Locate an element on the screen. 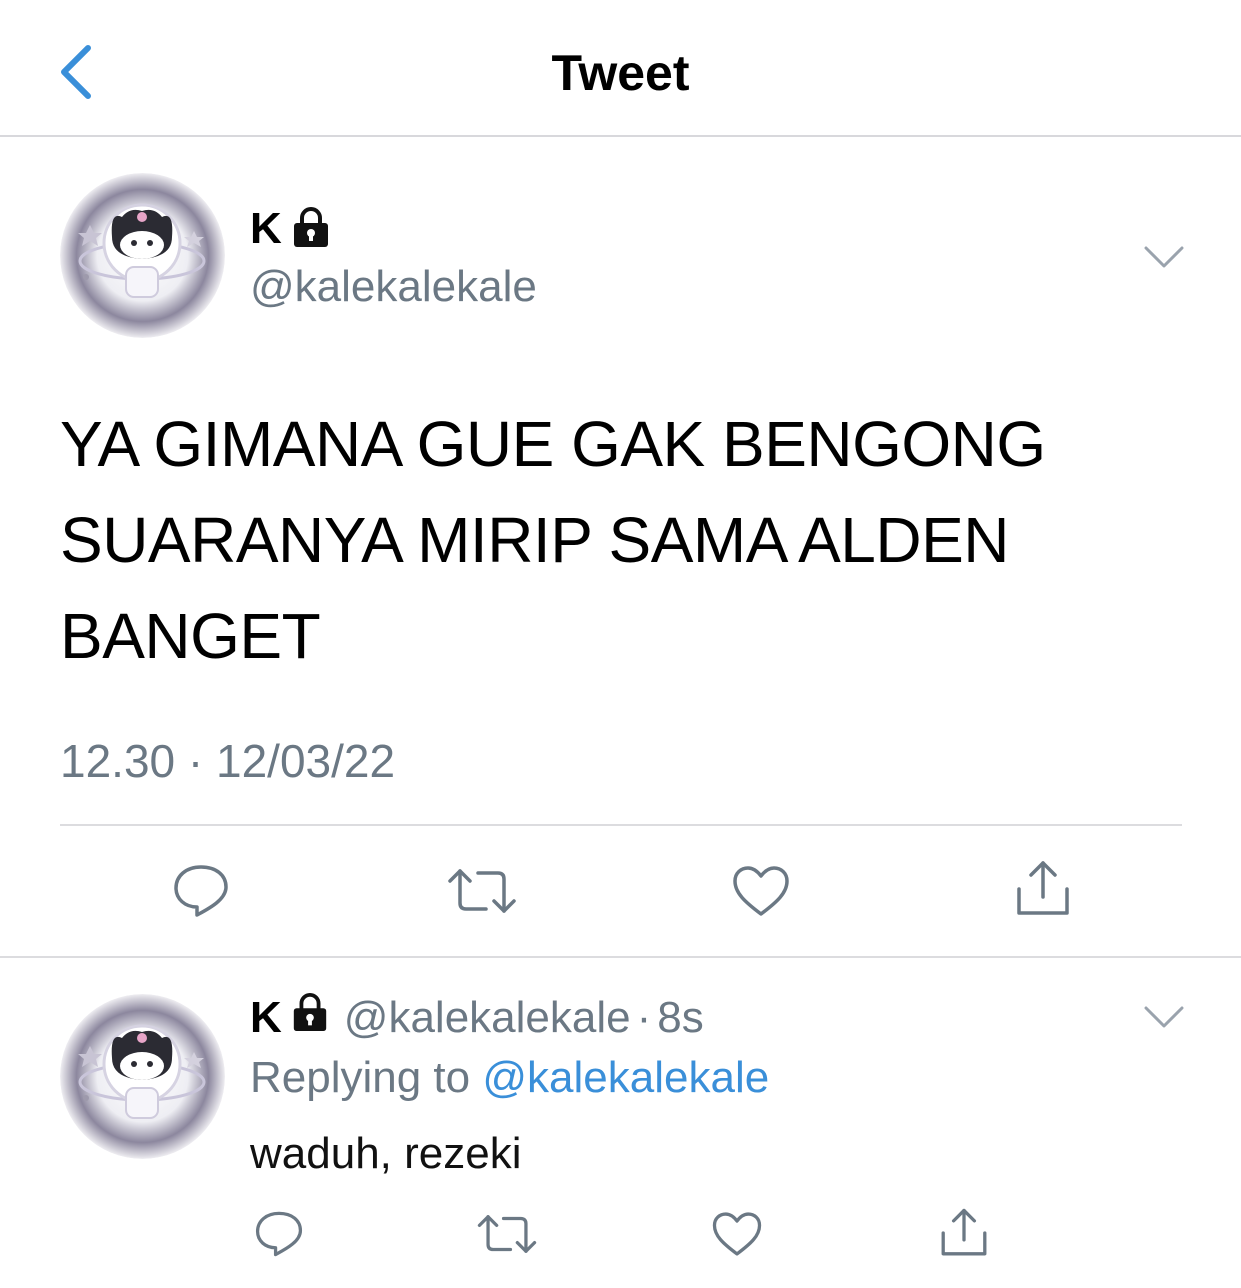 Image resolution: width=1241 pixels, height=1288 pixels. tweet-time: 12.30 is located at coordinates (118, 761).